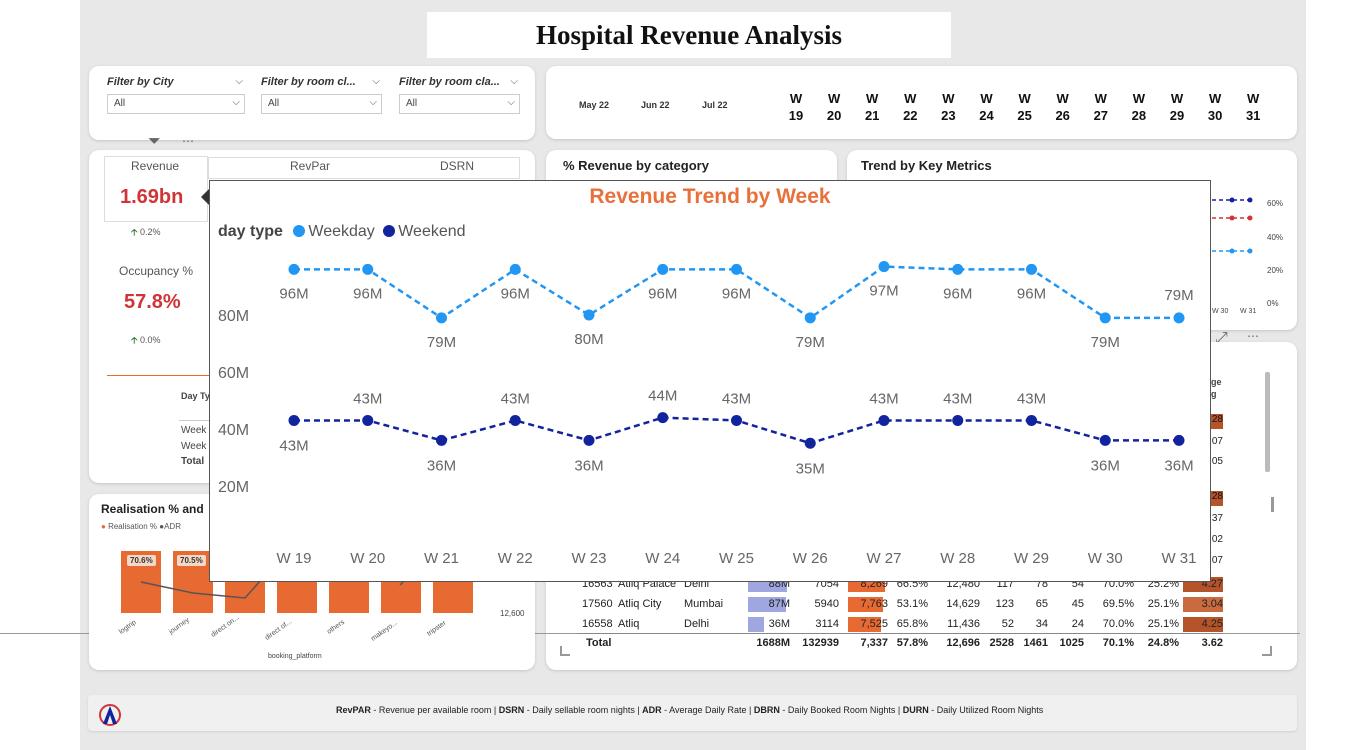 The image size is (1358, 750). Describe the element at coordinates (195, 420) in the screenshot. I see `day-type-table` at that location.